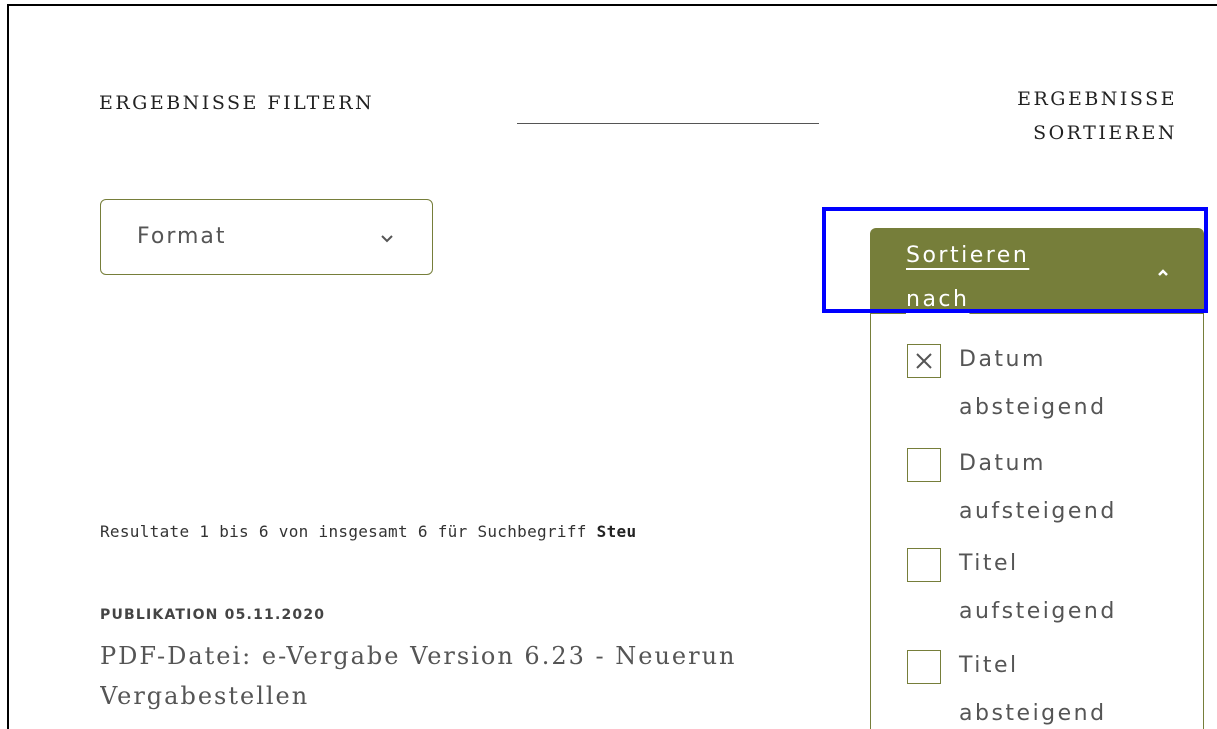 Image resolution: width=1217 pixels, height=729 pixels. I want to click on publication-meta: PUBLIKATION 05.11.2020, so click(213, 615).